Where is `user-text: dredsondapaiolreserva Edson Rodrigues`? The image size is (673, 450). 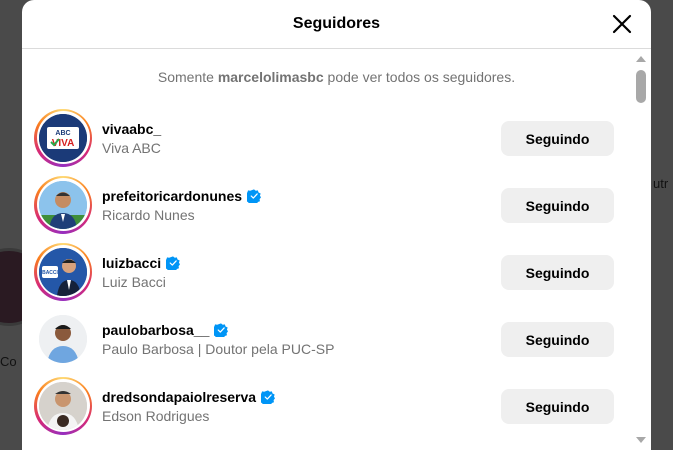
user-text: dredsondapaiolreserva Edson Rodrigues is located at coordinates (189, 405).